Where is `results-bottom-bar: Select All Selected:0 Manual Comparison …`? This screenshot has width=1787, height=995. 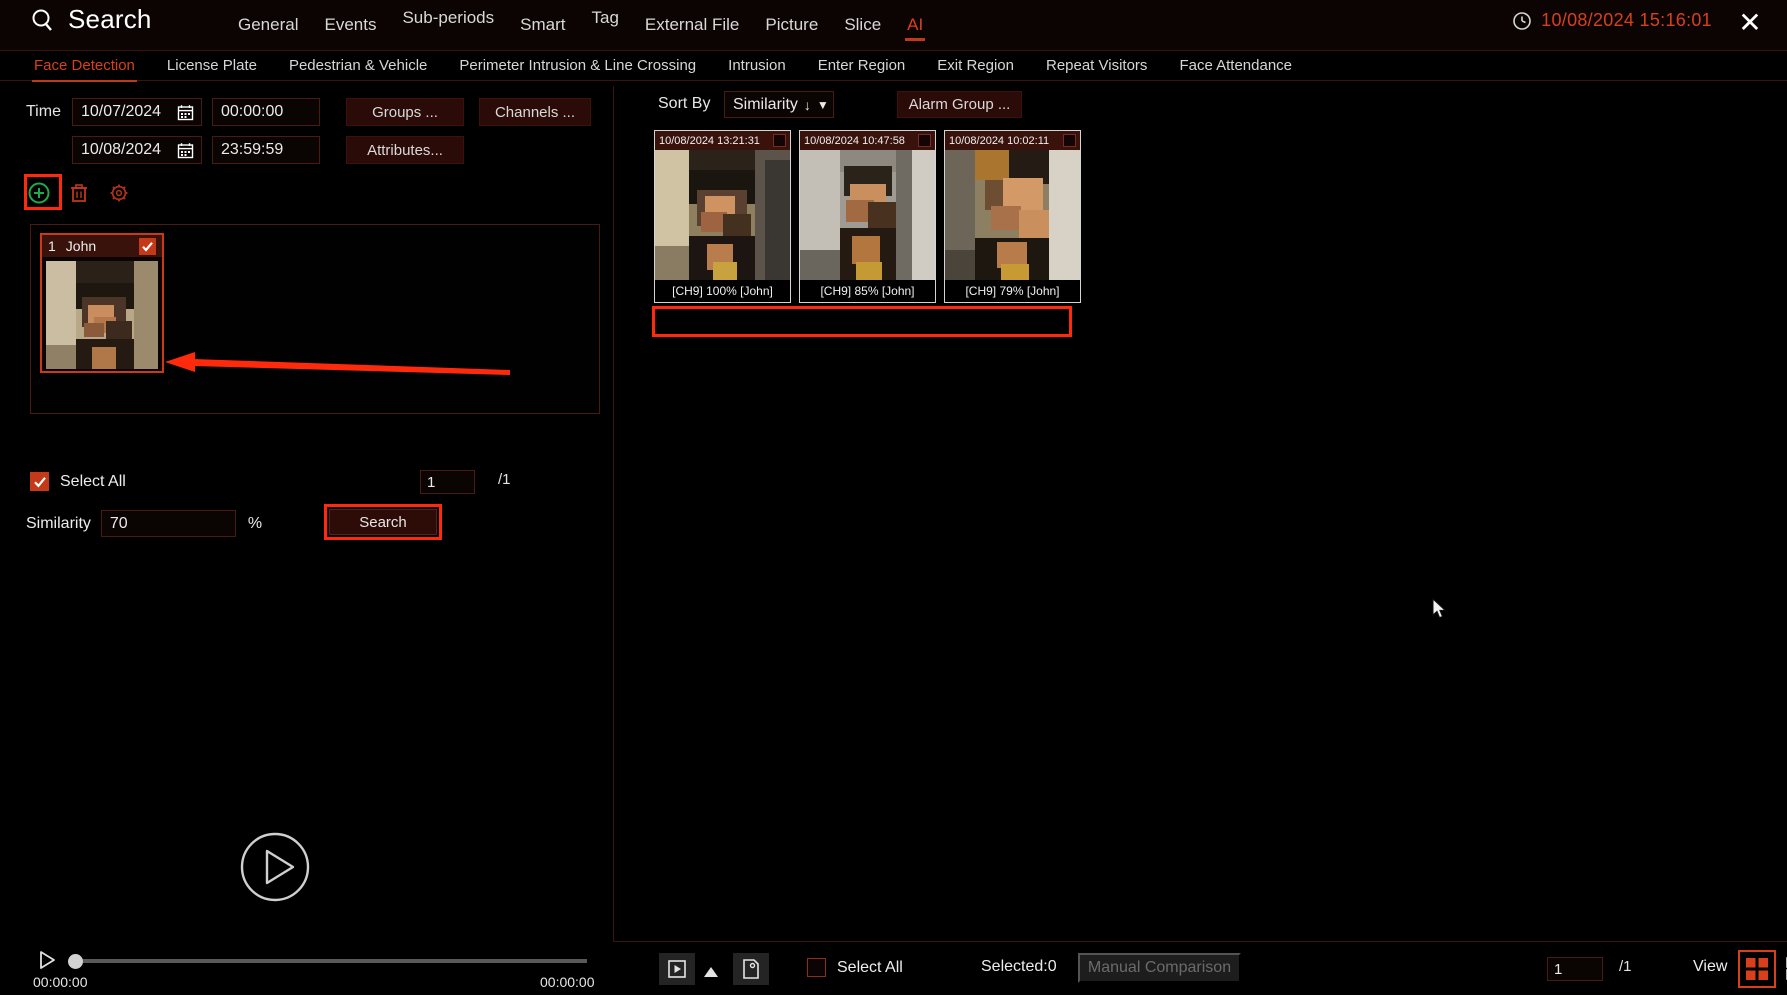
results-bottom-bar: Select All Selected:0 Manual Comparison … is located at coordinates (1200, 968).